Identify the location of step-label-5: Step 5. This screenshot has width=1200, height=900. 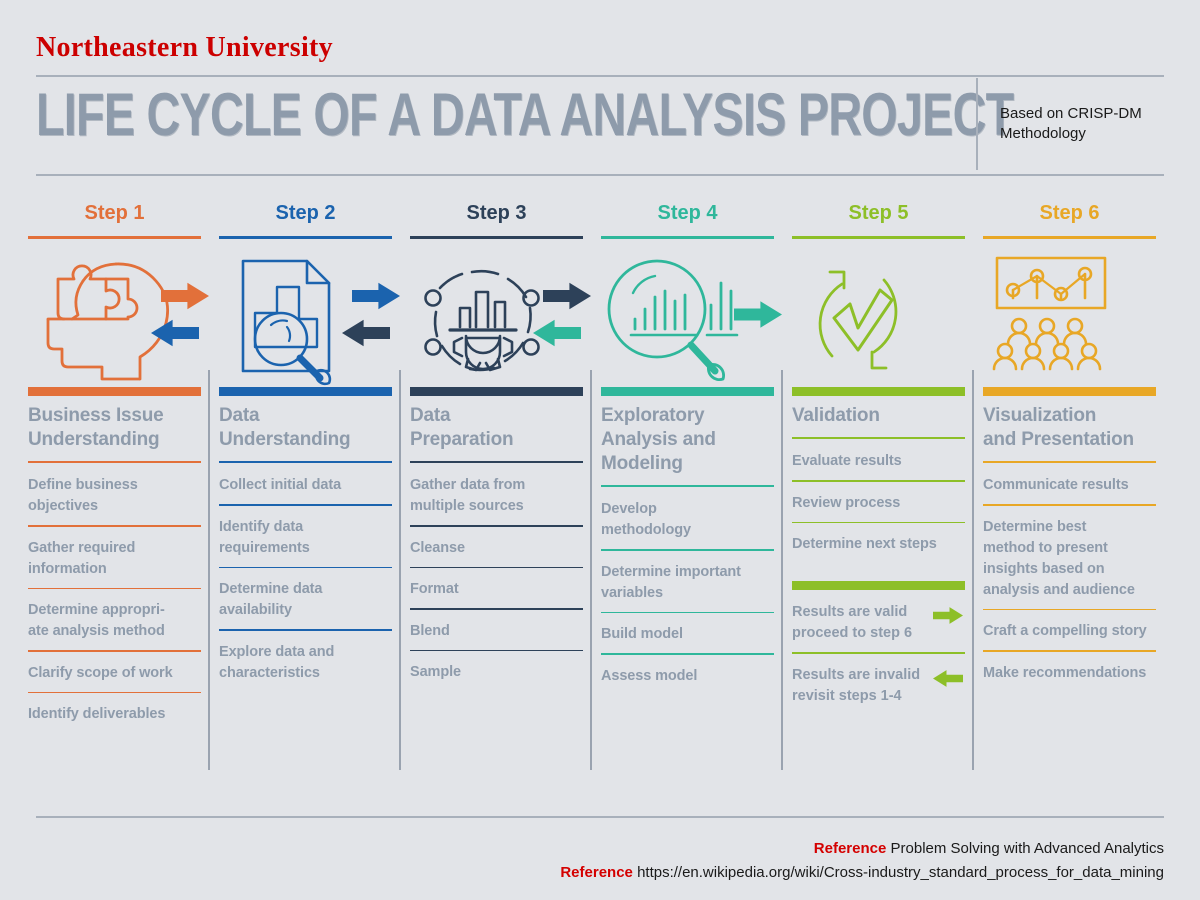
(878, 213).